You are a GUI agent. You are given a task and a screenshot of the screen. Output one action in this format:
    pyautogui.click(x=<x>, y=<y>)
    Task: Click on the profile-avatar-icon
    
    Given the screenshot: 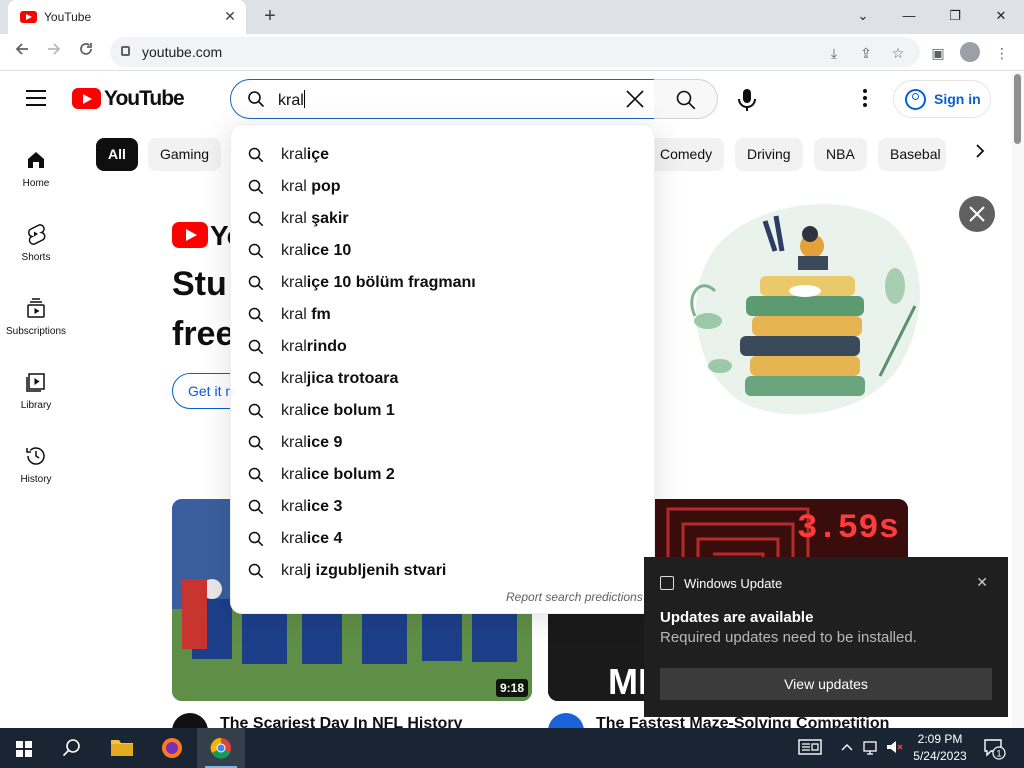 What is the action you would take?
    pyautogui.click(x=970, y=52)
    